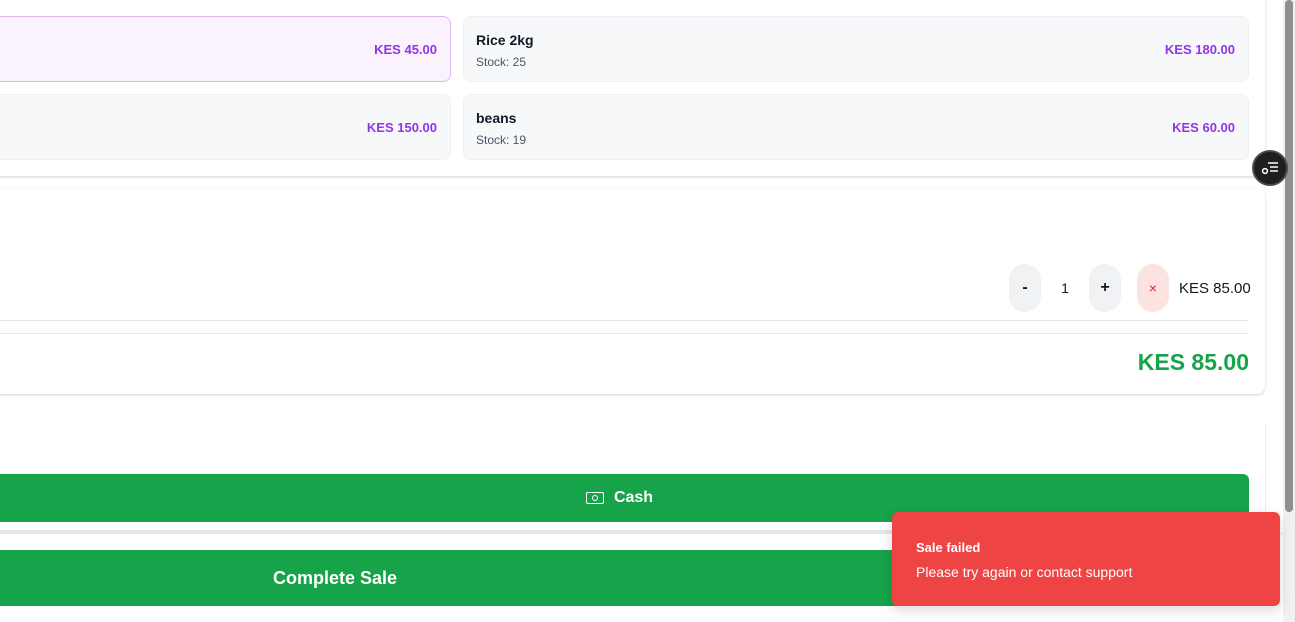 Image resolution: width=1295 pixels, height=622 pixels. I want to click on product-card: beans Stock: 19 KES 60.00, so click(856, 127).